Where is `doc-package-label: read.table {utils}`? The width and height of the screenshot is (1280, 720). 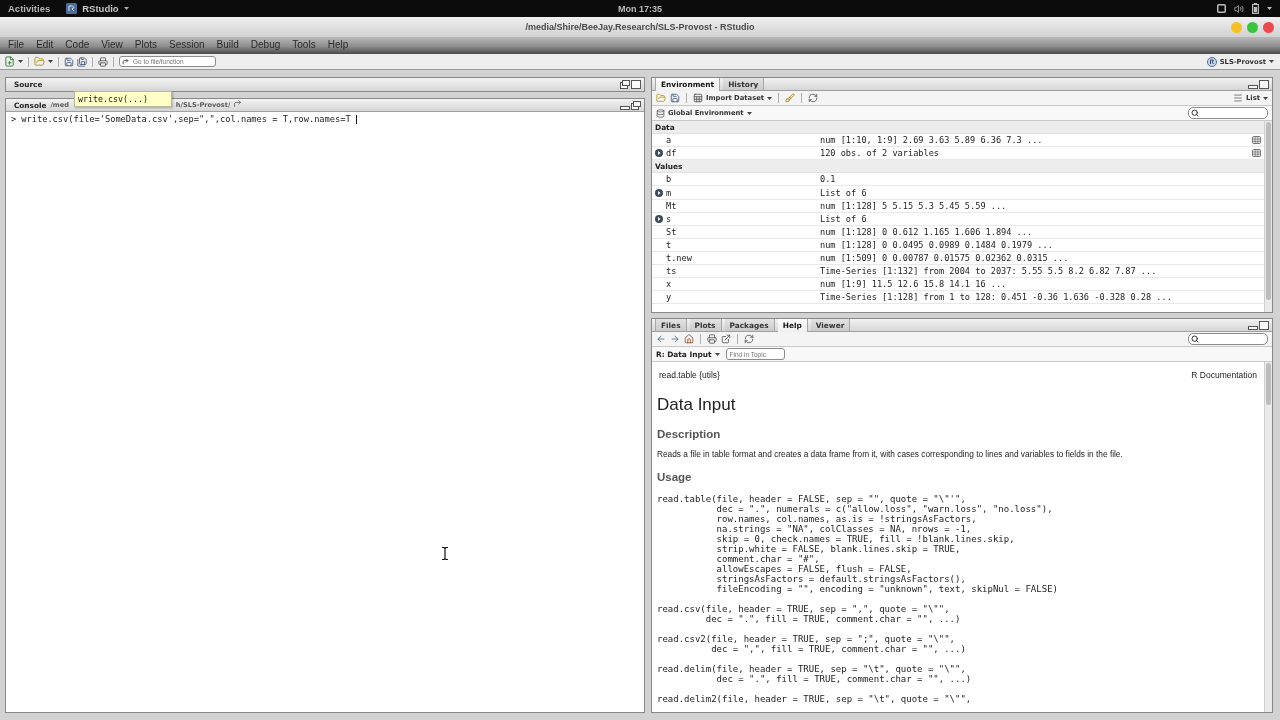
doc-package-label: read.table {utils} is located at coordinates (689, 375).